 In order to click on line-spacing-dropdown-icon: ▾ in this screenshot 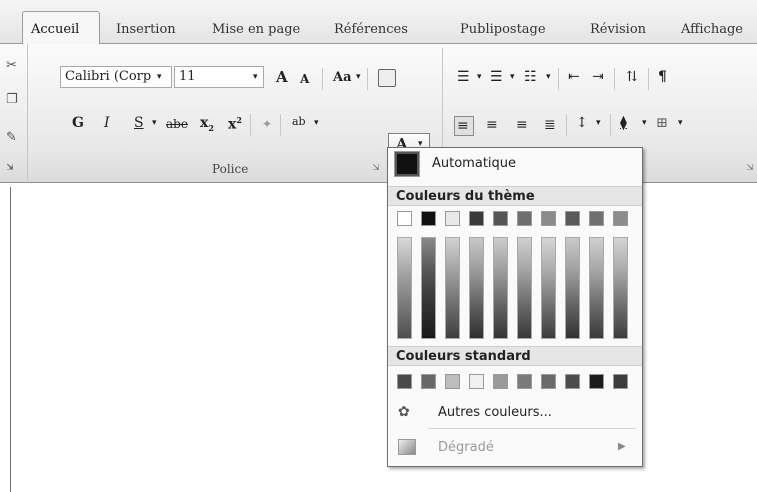, I will do `click(598, 123)`.